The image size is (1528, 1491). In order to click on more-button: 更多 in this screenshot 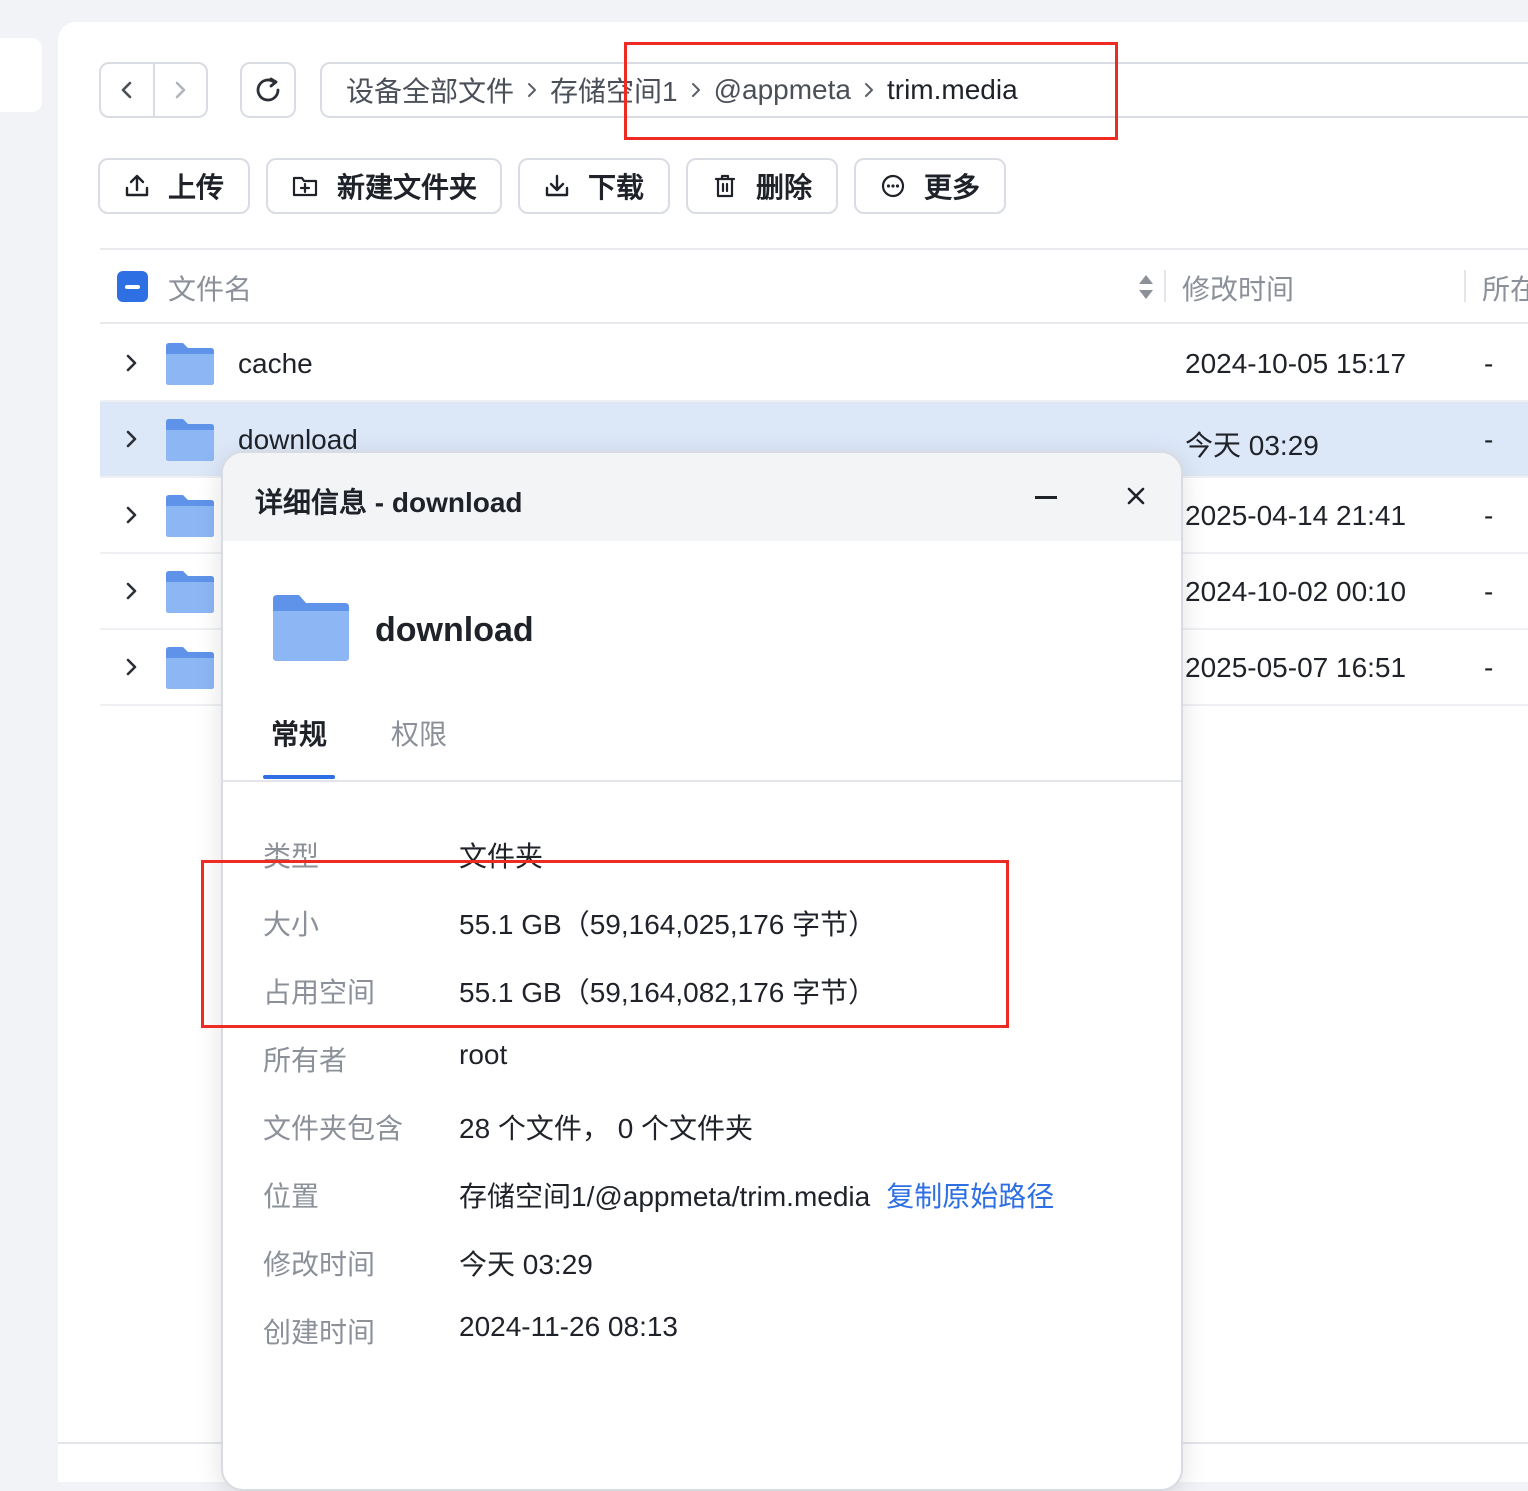, I will do `click(930, 186)`.